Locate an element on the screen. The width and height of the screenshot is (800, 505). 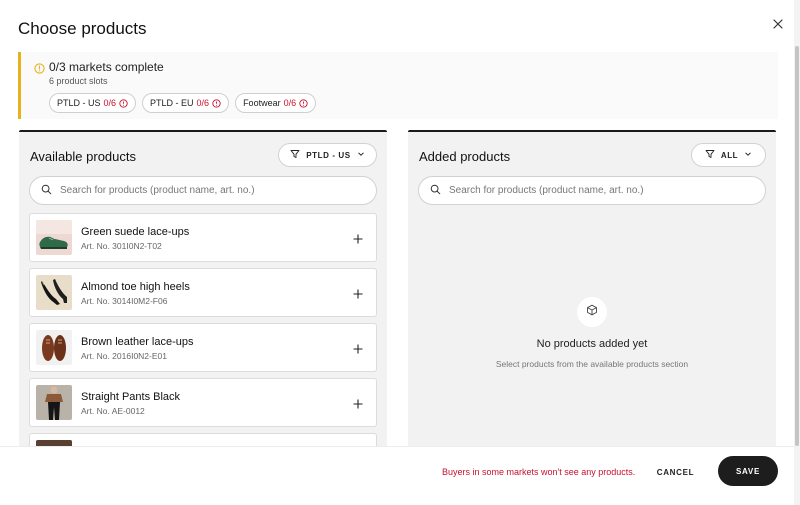
empty-state-badge is located at coordinates (592, 312).